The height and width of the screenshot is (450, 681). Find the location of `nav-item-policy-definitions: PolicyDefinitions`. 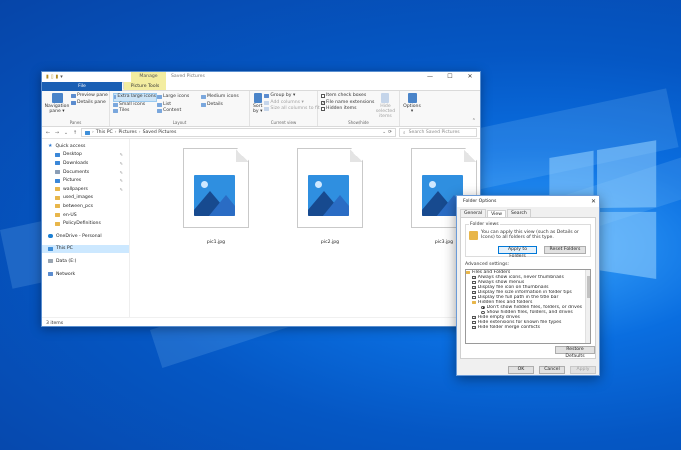

nav-item-policy-definitions: PolicyDefinitions is located at coordinates (85, 223).